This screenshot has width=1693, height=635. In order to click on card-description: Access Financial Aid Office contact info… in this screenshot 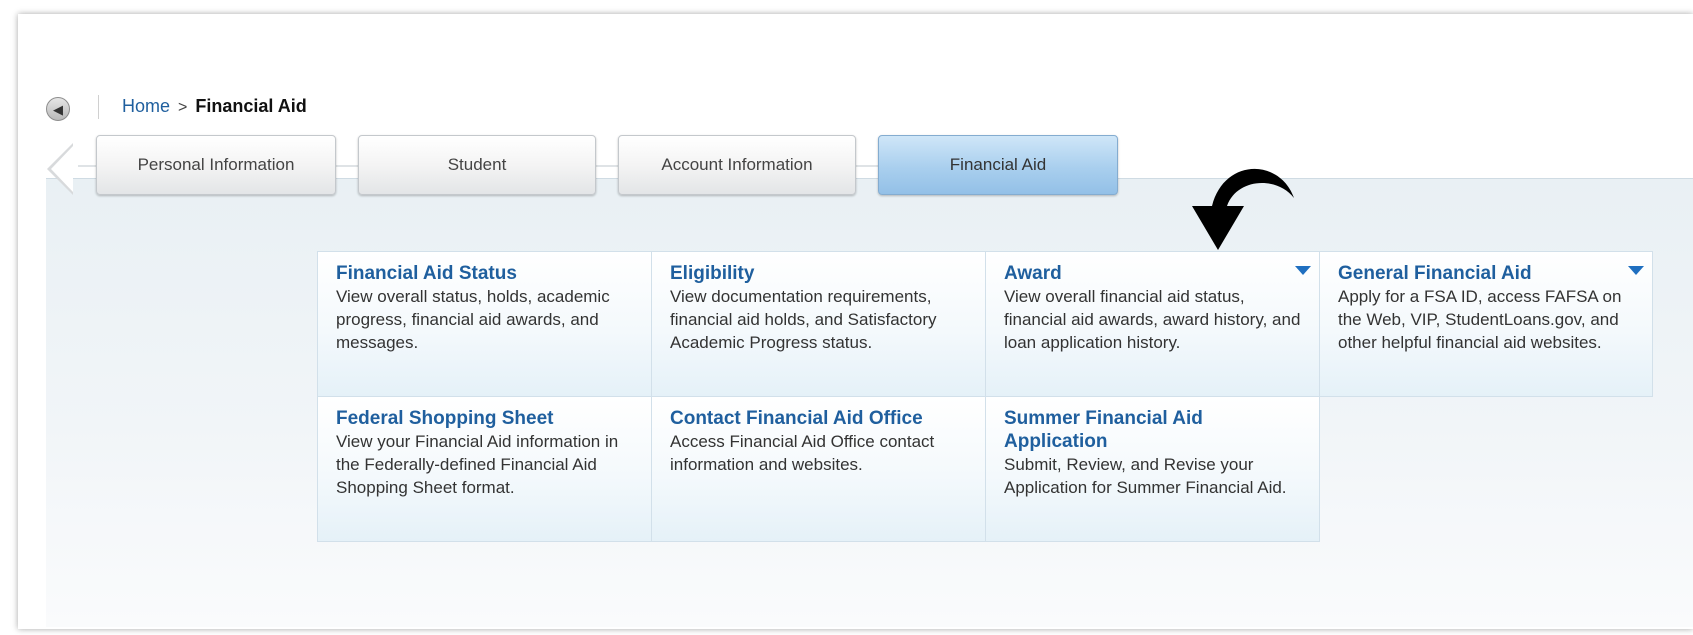, I will do `click(802, 453)`.